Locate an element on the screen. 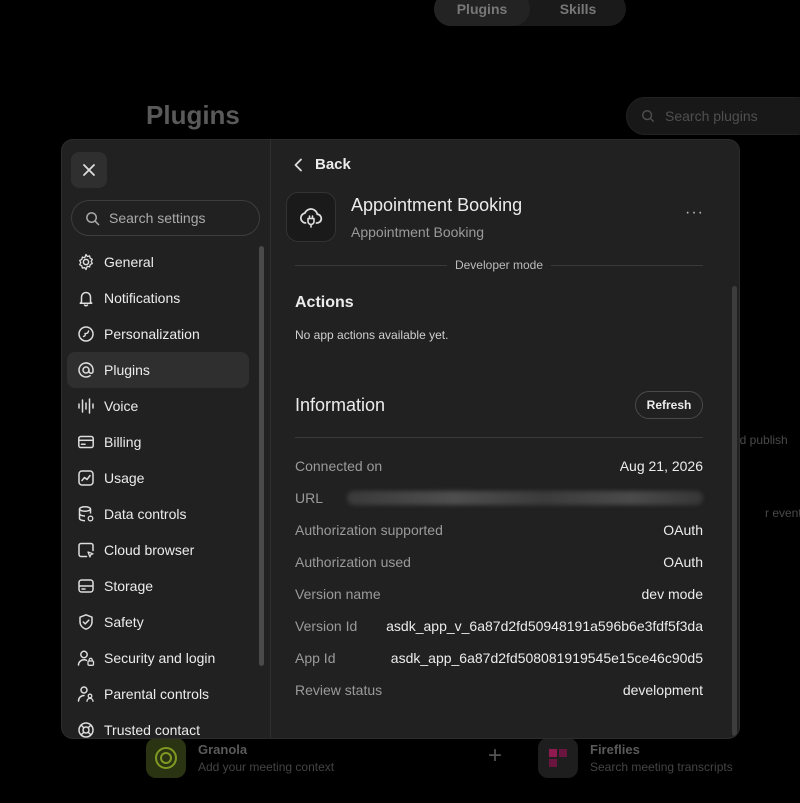 This screenshot has height=803, width=800. sidebar-item-security-and-login: Security and login is located at coordinates (158, 658).